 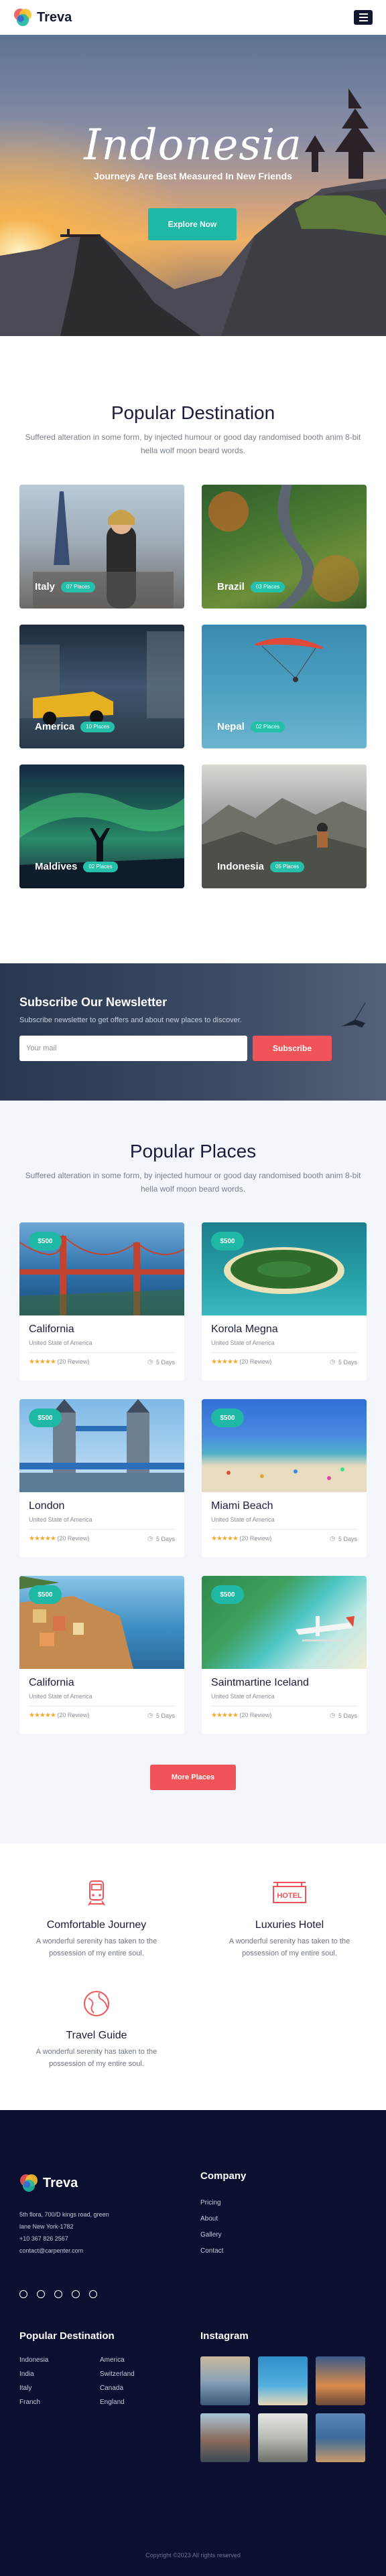 I want to click on destination-label: Italy 07 Places, so click(x=65, y=586).